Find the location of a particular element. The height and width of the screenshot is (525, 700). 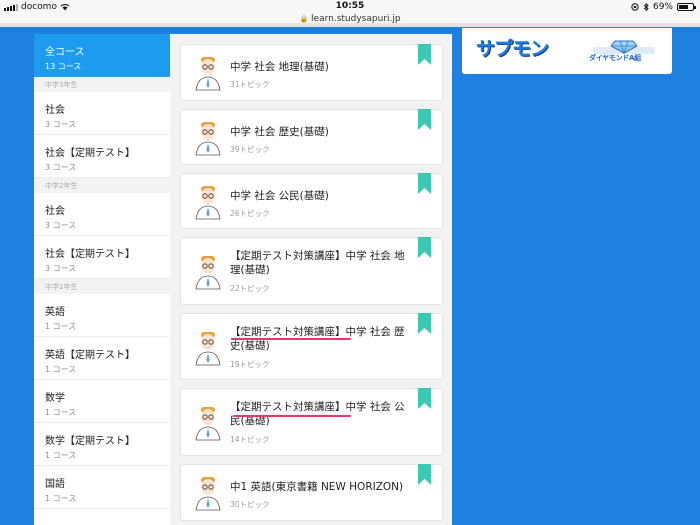

course-title: 中学 社会 歴史(基礎) is located at coordinates (279, 132).